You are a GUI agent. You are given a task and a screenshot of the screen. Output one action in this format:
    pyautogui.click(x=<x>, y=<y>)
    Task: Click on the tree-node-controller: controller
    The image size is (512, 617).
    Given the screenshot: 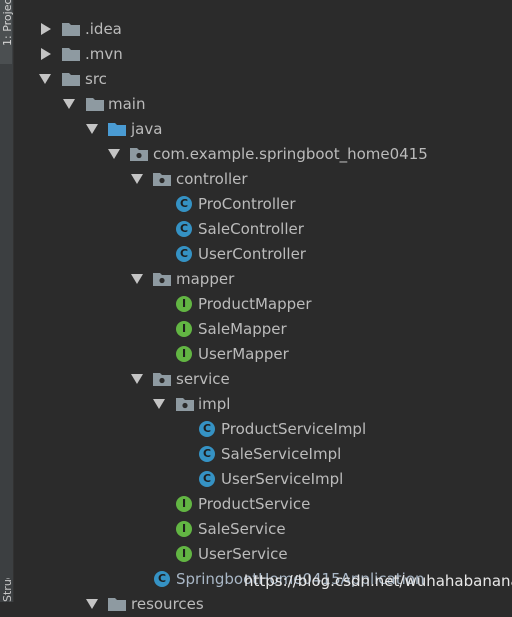 What is the action you would take?
    pyautogui.click(x=256, y=179)
    